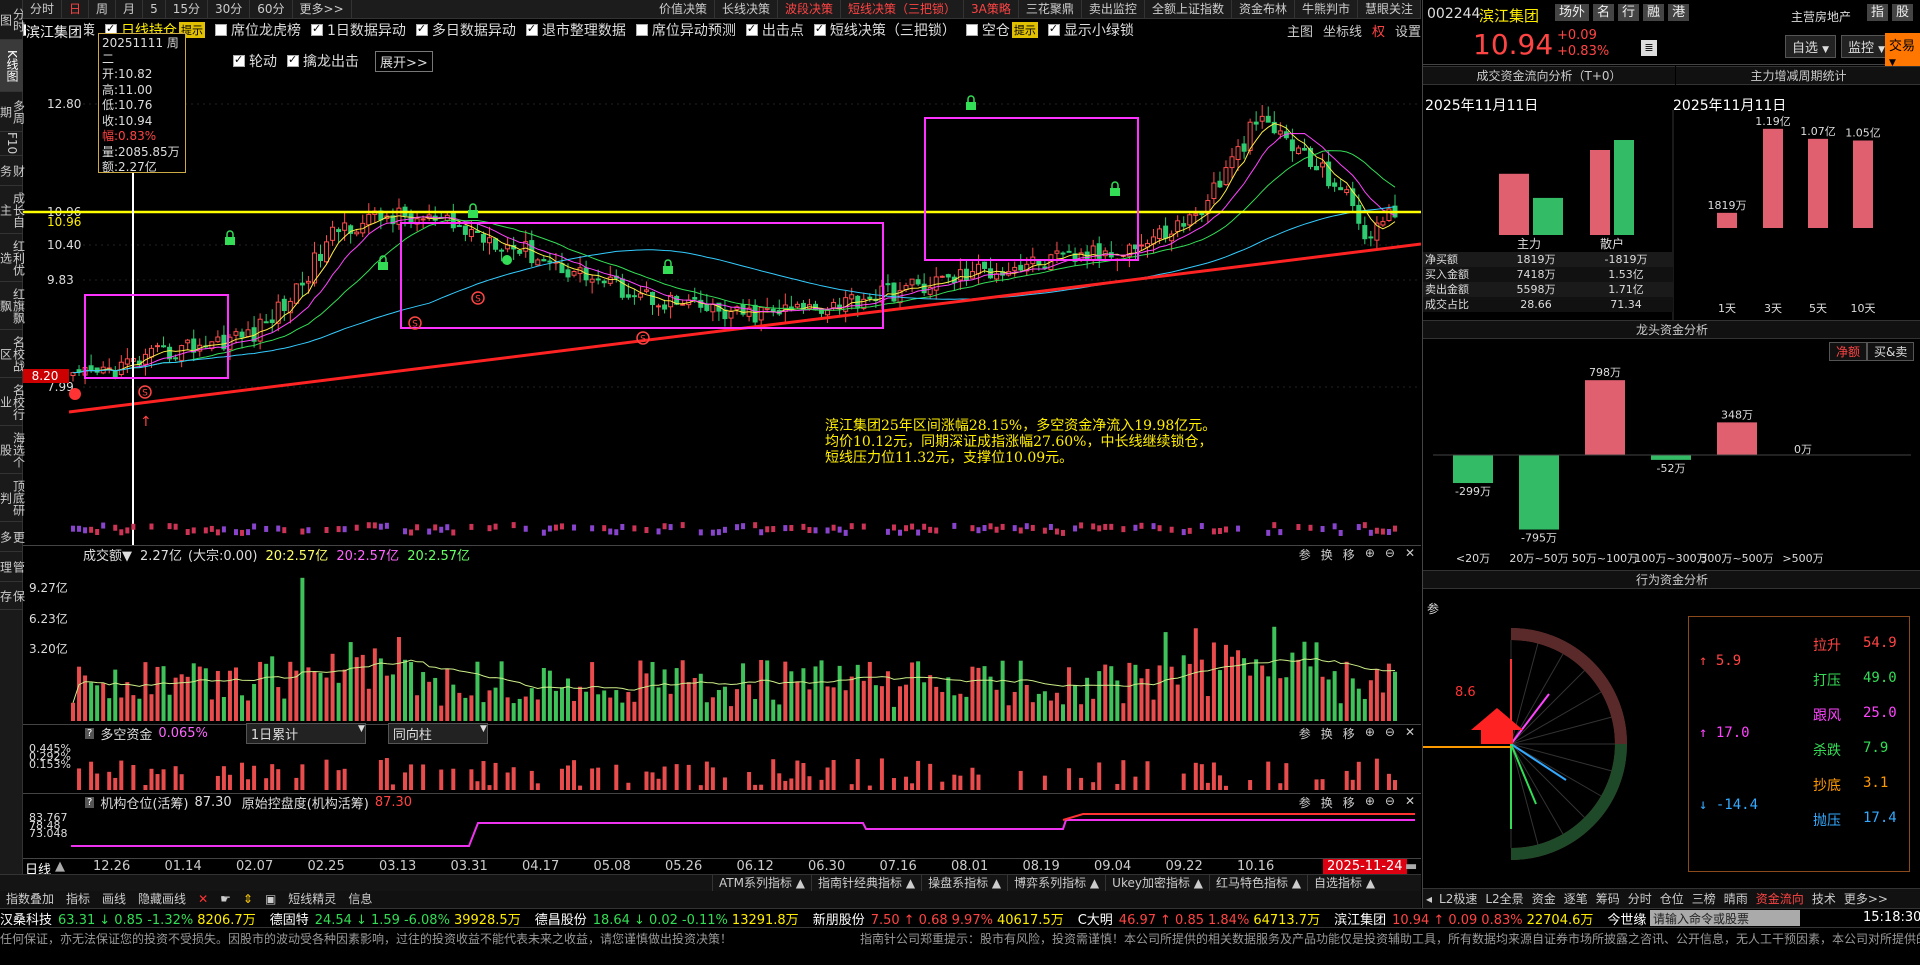  I want to click on ticker-item: 新朋股份 7.50 ↑ 0.68 9.97% 40617.5万, so click(938, 918).